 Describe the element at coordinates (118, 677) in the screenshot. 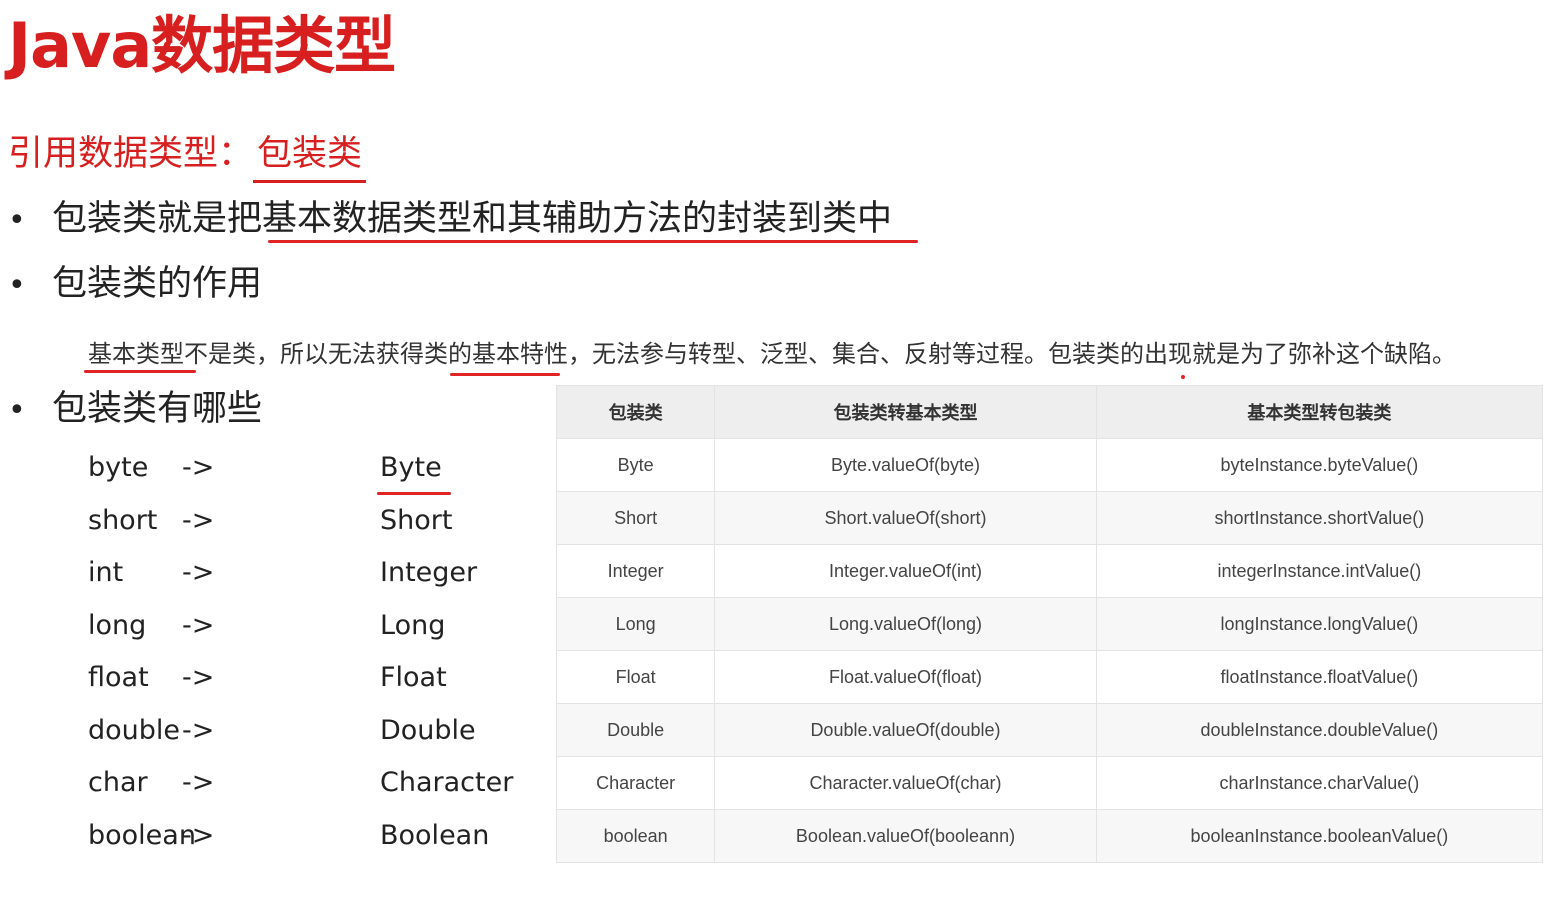

I see `primitive-type: float` at that location.